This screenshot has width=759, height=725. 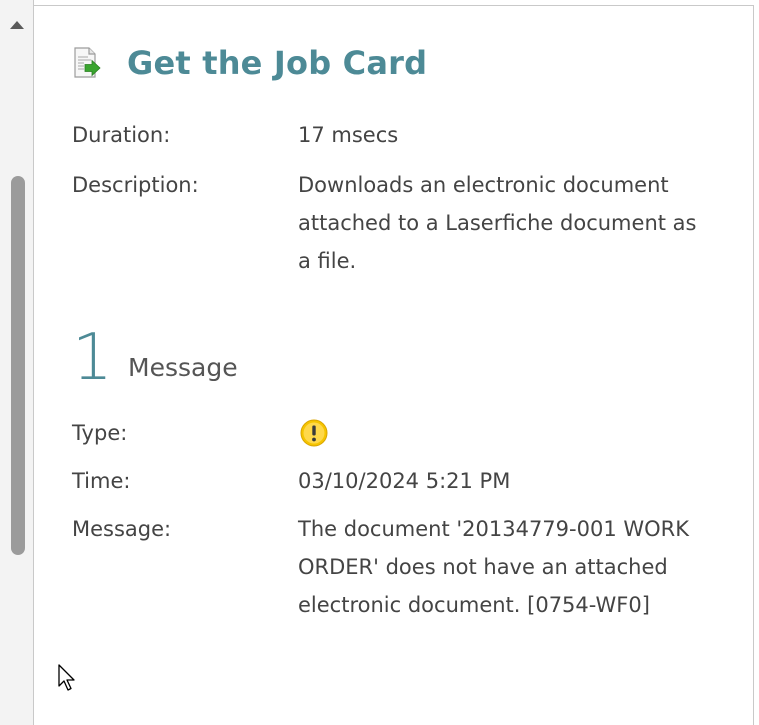 I want to click on time-label: Time:, so click(x=101, y=481).